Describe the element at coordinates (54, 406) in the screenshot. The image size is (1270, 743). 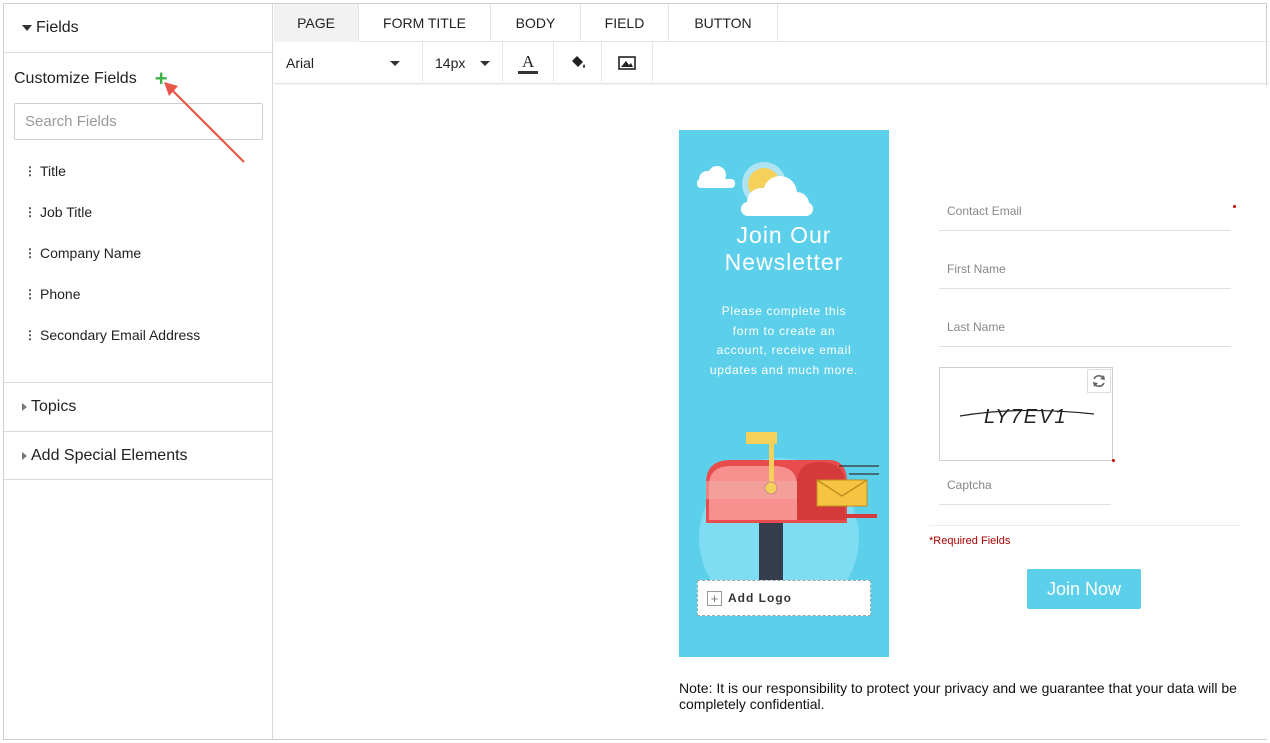
I see `topics-label: Topics` at that location.